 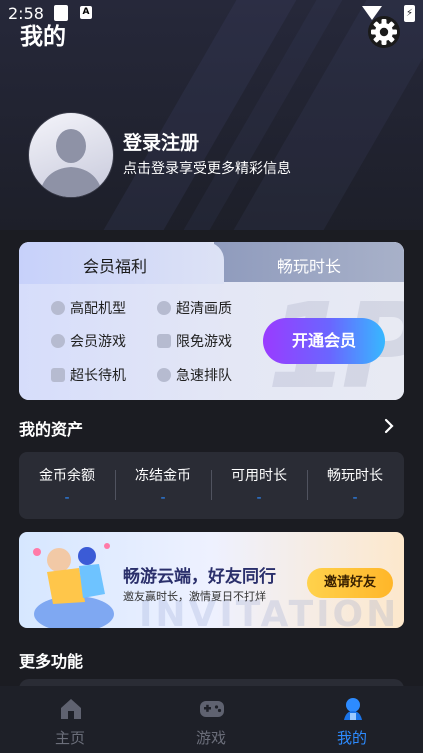 What do you see at coordinates (71, 709) in the screenshot?
I see `home-icon` at bounding box center [71, 709].